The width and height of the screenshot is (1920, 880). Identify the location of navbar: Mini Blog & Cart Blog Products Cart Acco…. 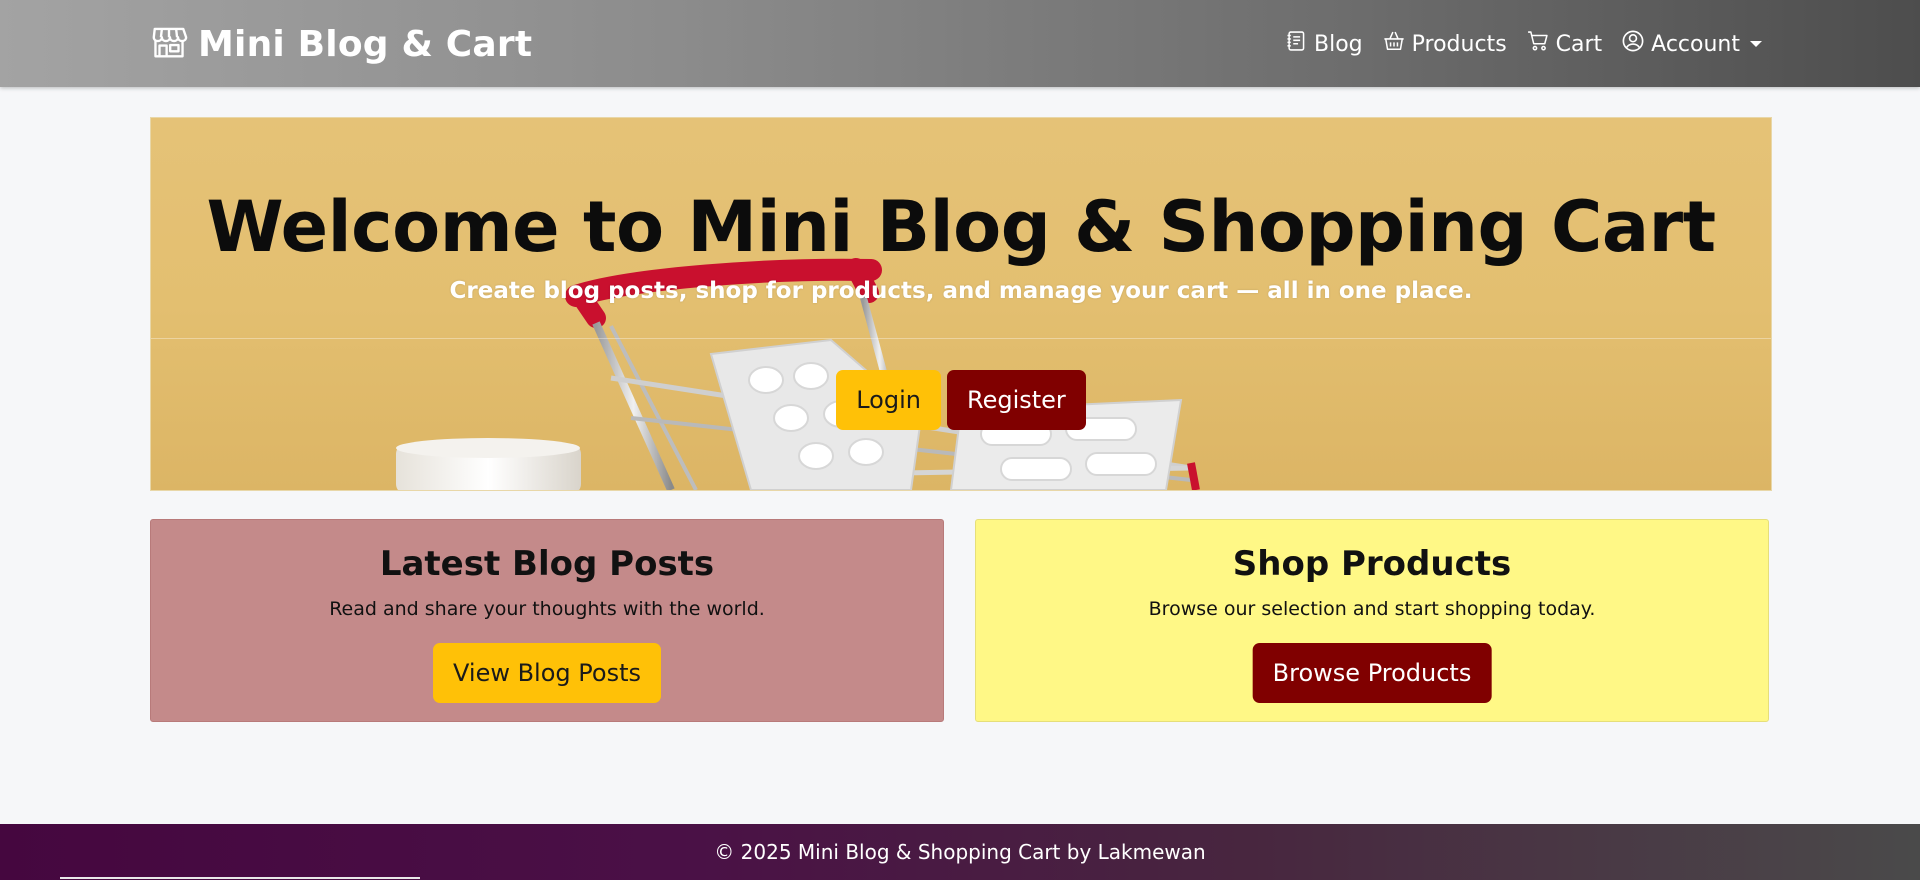
(960, 43).